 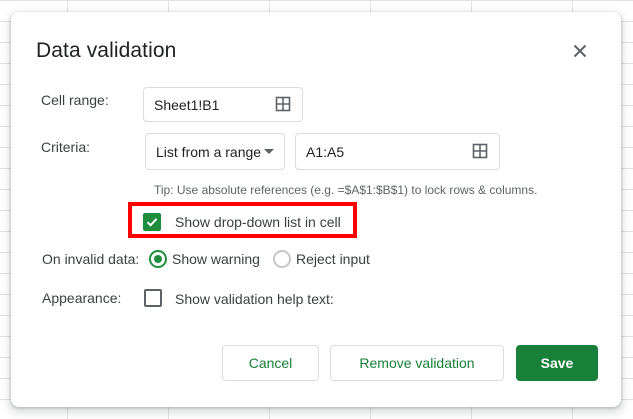 What do you see at coordinates (397, 151) in the screenshot?
I see `criteria-range-input: A1:A5` at bounding box center [397, 151].